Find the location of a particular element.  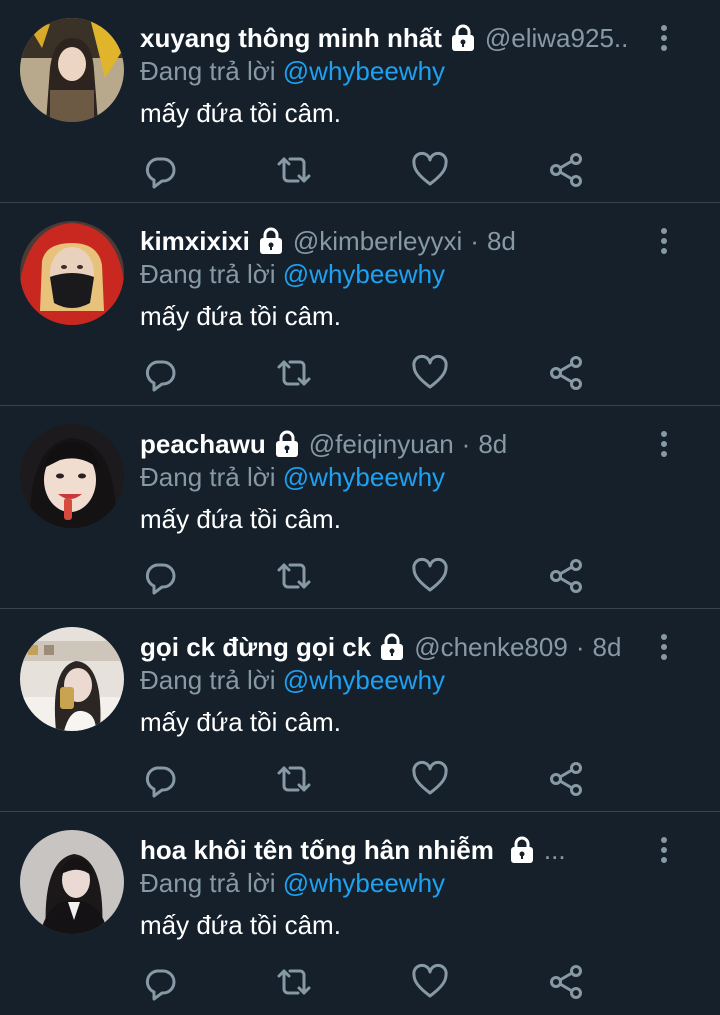

tweet-header: gọi ck đừng gọi ck @chenke809 · 8d is located at coordinates (395, 647).